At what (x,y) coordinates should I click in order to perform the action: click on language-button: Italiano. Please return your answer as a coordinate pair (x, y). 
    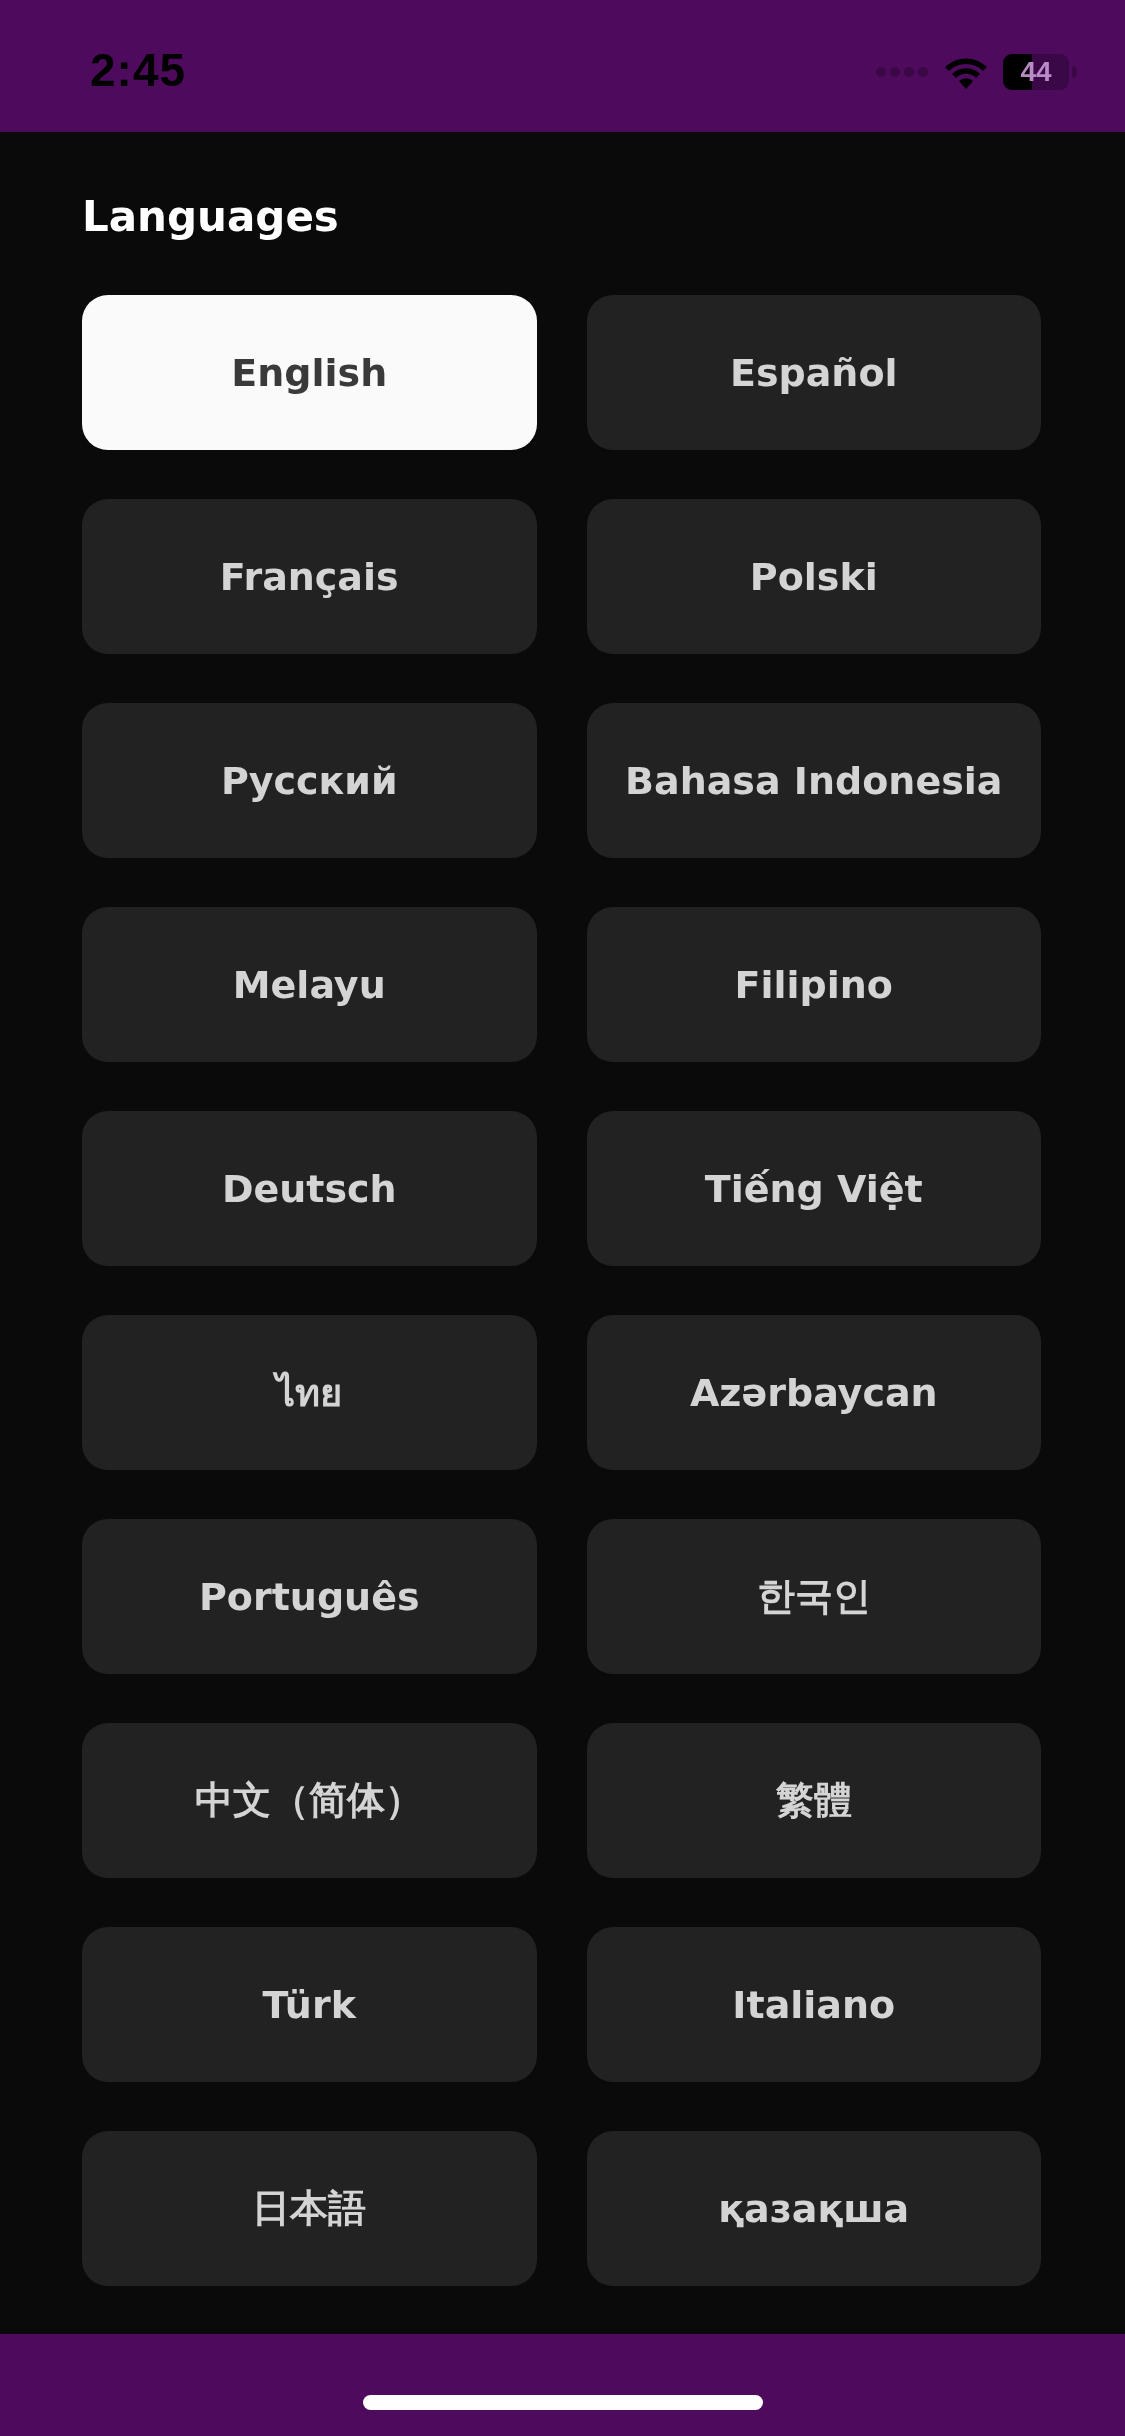
    Looking at the image, I should click on (813, 2004).